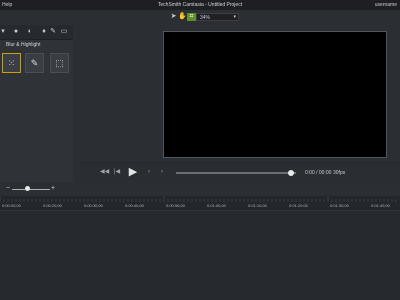 This screenshot has width=400, height=300. I want to click on annotations-icon: ●, so click(16, 32).